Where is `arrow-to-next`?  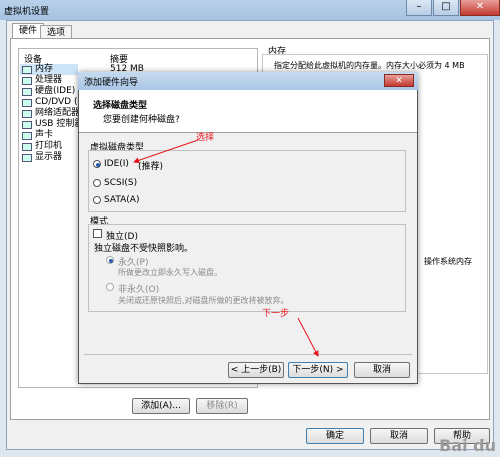
arrow-to-next is located at coordinates (308, 337).